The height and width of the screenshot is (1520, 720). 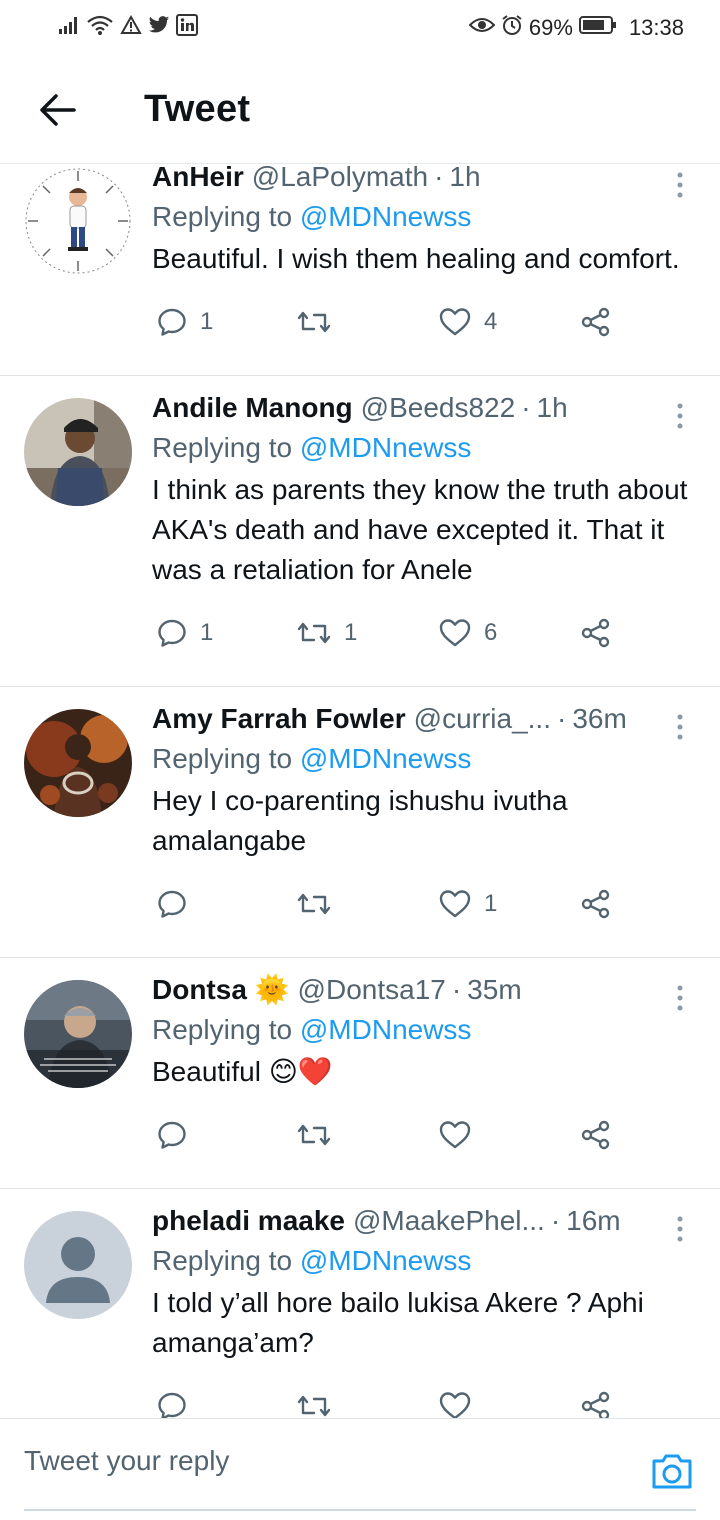 I want to click on tweet-header: Dontsa 🌞 @Dontsa17 · 35m, so click(x=422, y=990).